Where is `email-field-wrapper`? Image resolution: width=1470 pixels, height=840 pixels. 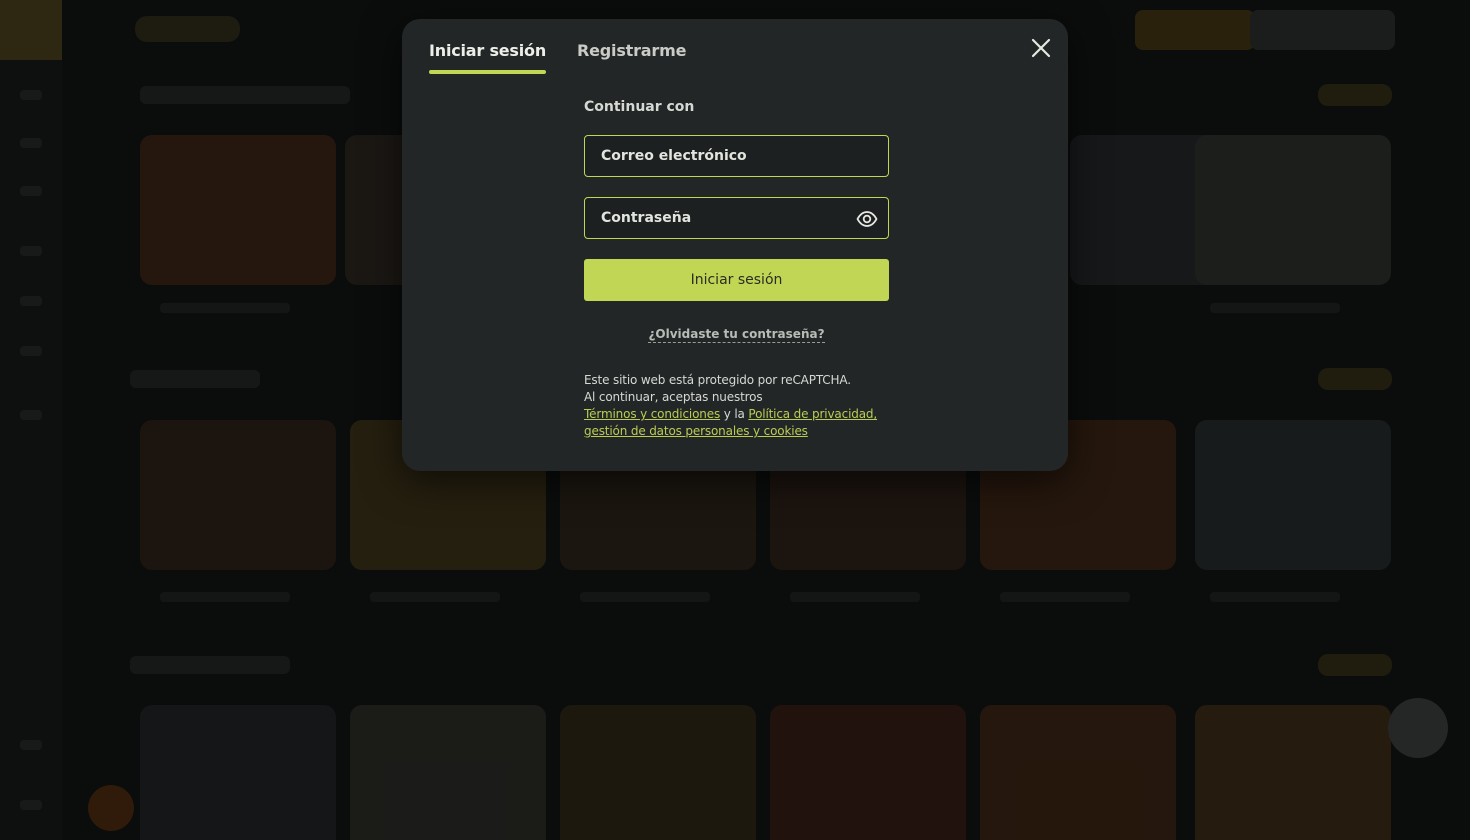 email-field-wrapper is located at coordinates (736, 156).